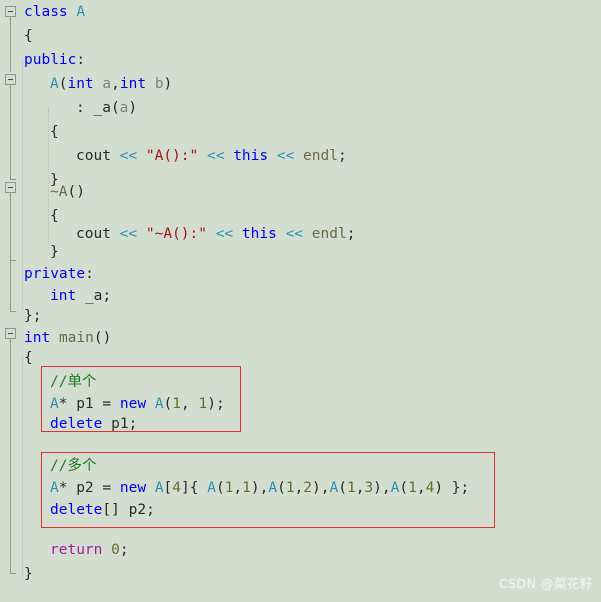 The width and height of the screenshot is (601, 602). What do you see at coordinates (13, 311) in the screenshot?
I see `fold-foot-class` at bounding box center [13, 311].